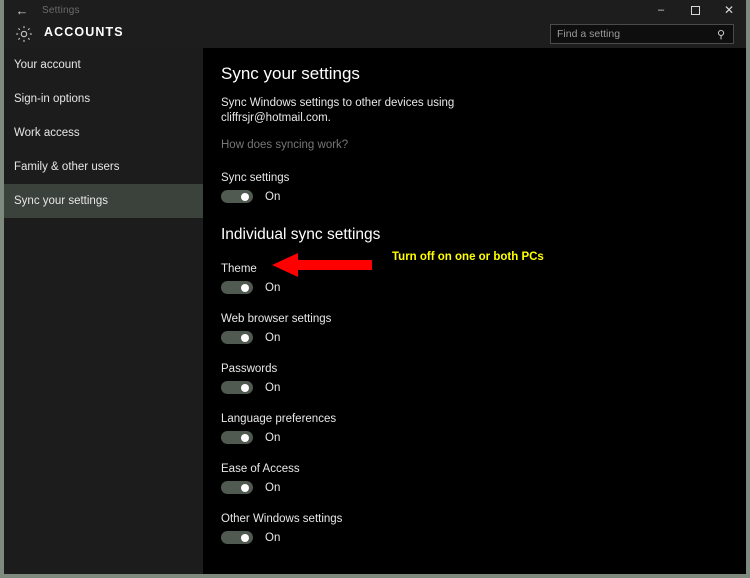 Image resolution: width=750 pixels, height=578 pixels. I want to click on toggle-theme, so click(237, 287).